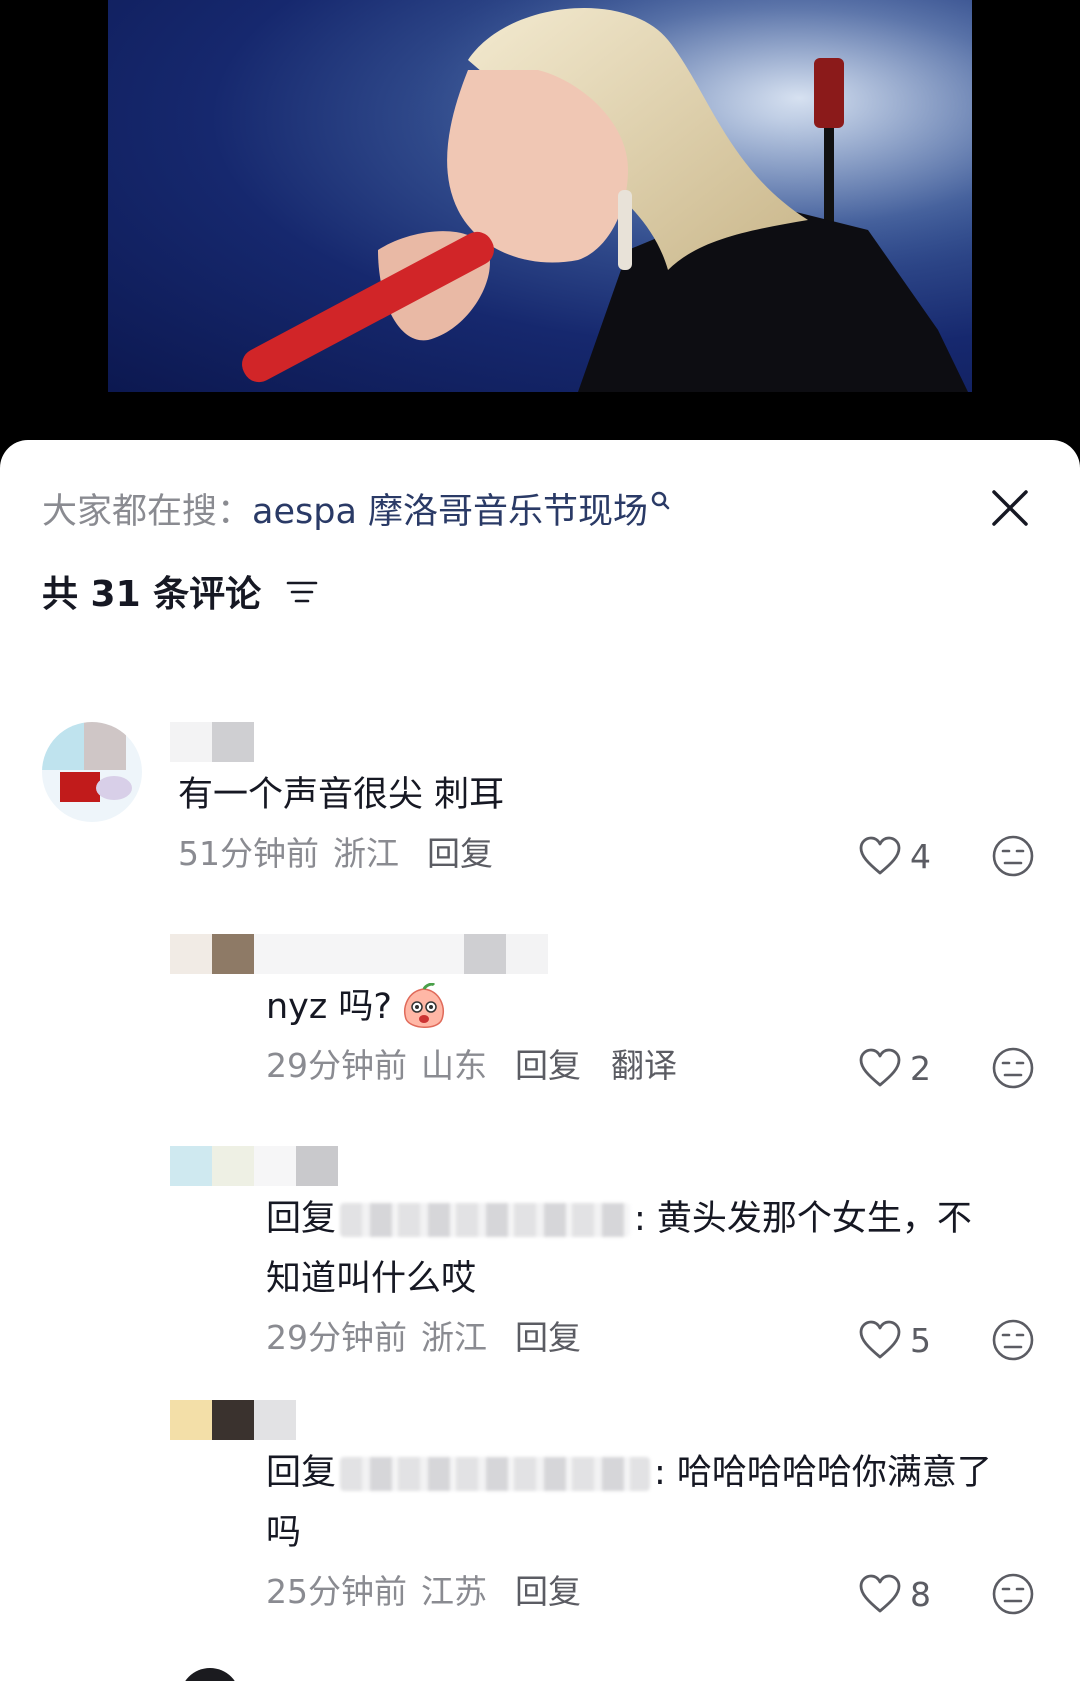 The image size is (1080, 1681). What do you see at coordinates (336, 1591) in the screenshot?
I see `comment-time: 25分钟前` at bounding box center [336, 1591].